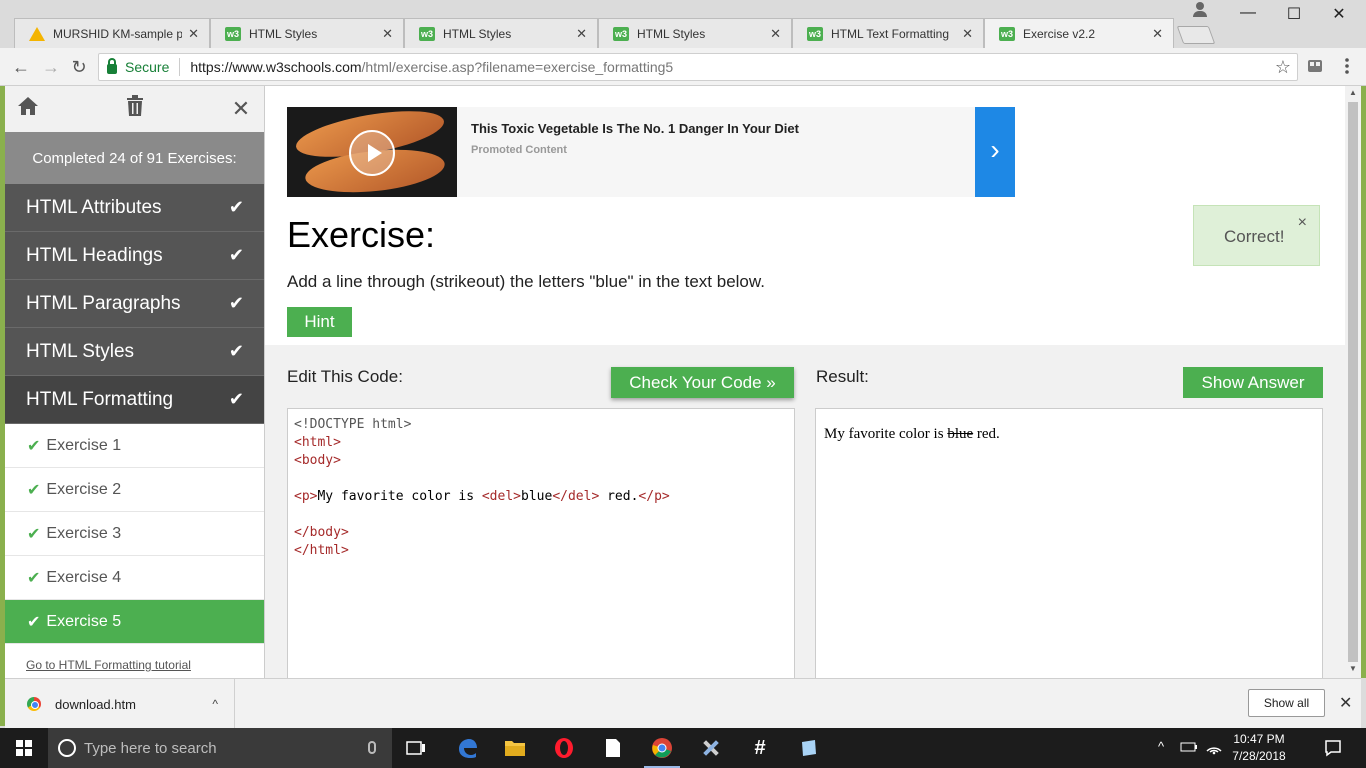  Describe the element at coordinates (1161, 746) in the screenshot. I see `chevron-up-tray-icon: ^` at that location.